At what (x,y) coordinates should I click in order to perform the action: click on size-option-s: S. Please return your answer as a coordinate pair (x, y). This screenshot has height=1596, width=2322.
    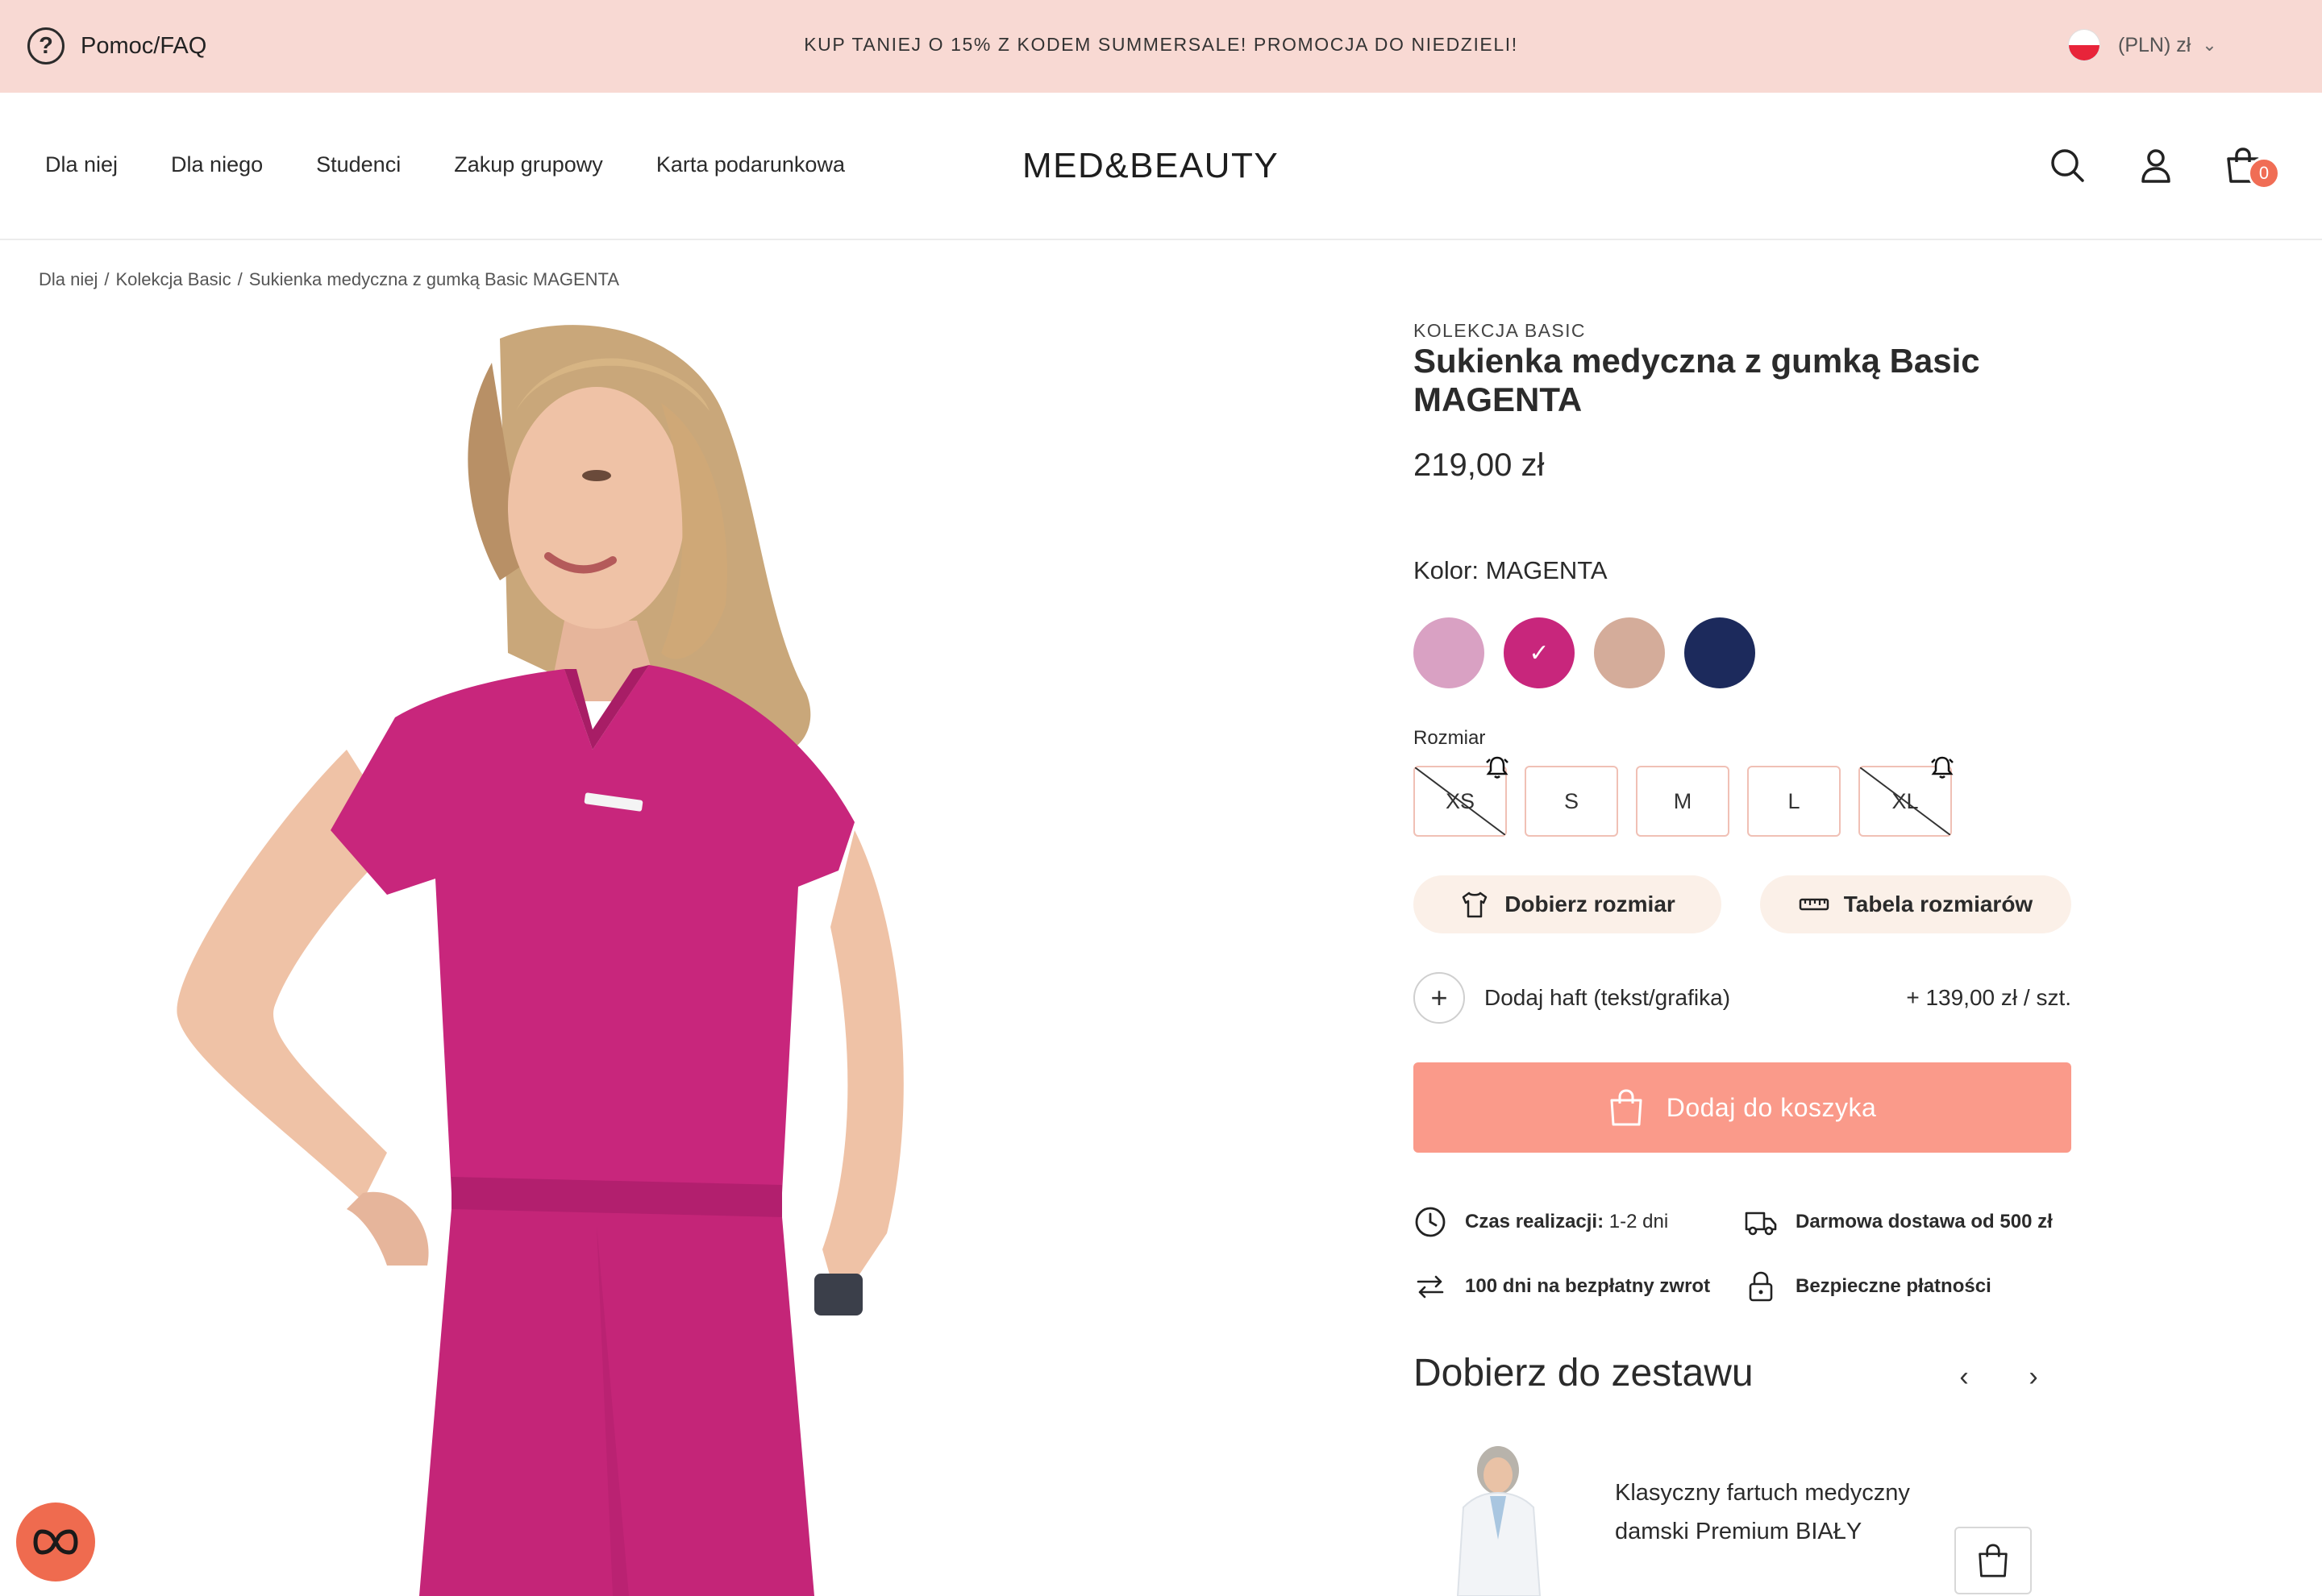
    Looking at the image, I should click on (1571, 801).